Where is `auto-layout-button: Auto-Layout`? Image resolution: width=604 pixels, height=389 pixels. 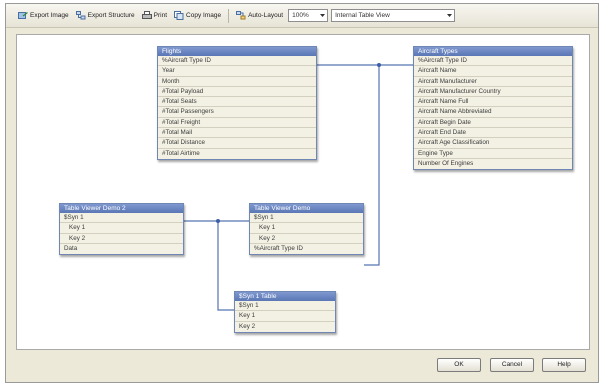
auto-layout-button: Auto-Layout is located at coordinates (259, 15).